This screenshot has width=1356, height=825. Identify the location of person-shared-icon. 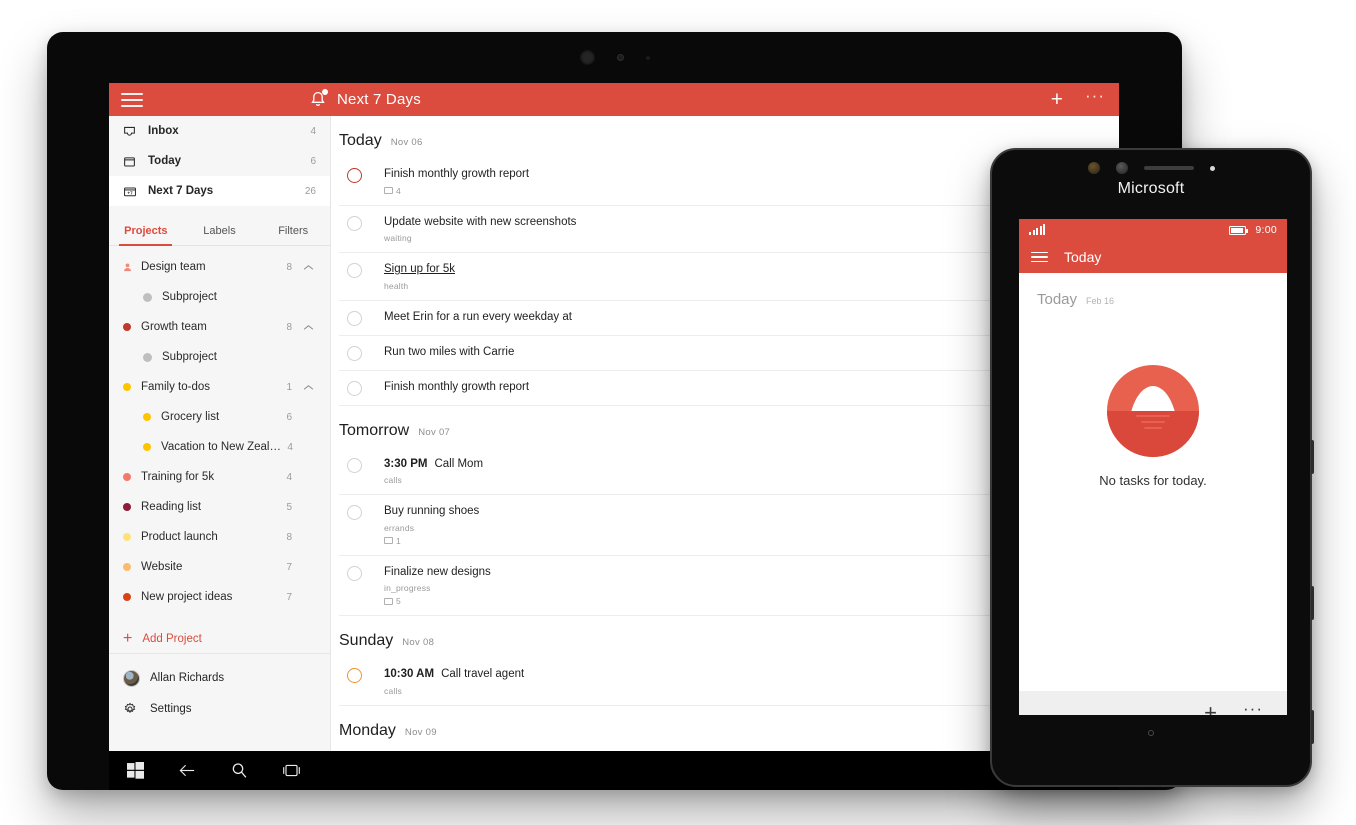
(127, 267).